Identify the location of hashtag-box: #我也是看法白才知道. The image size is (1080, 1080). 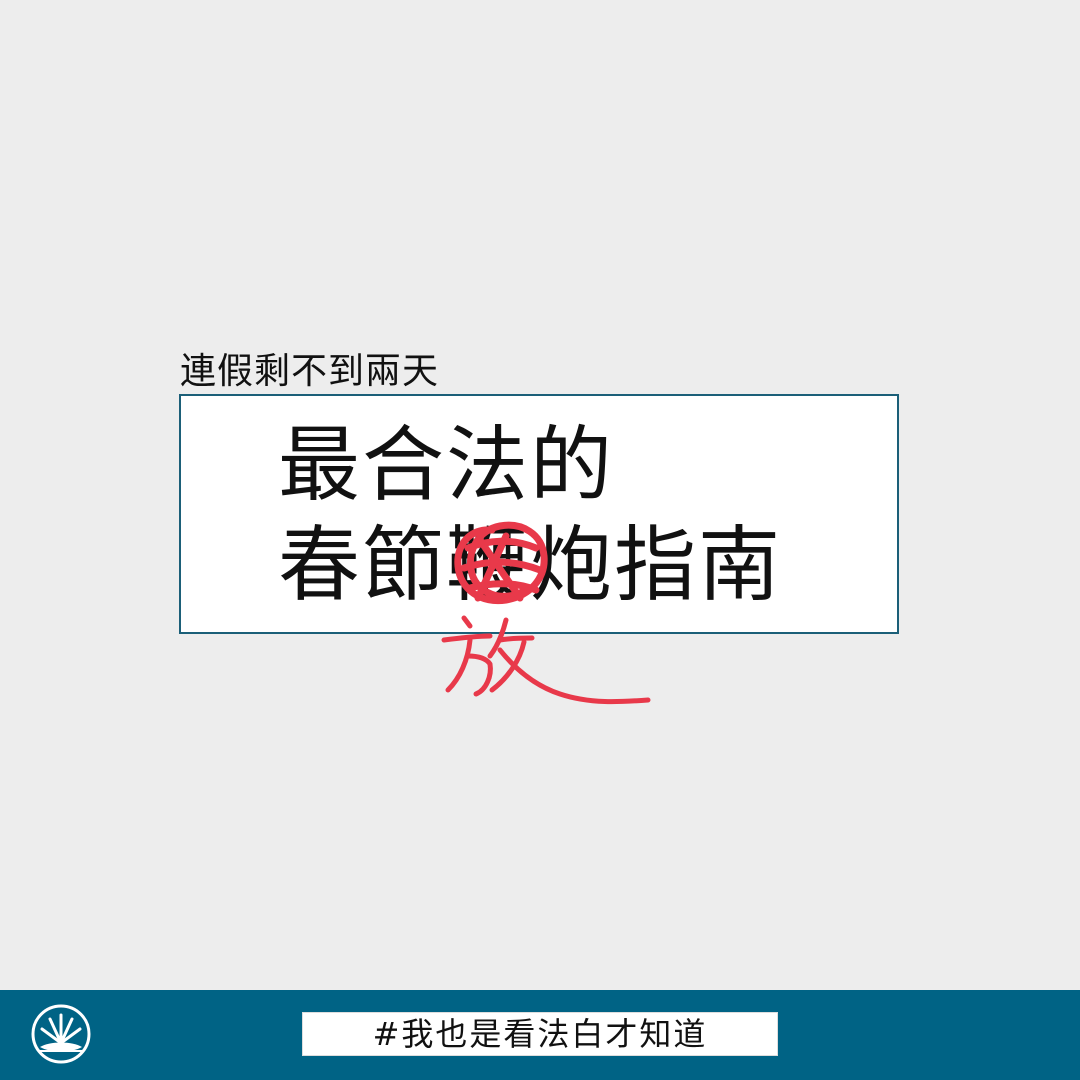
(540, 1034).